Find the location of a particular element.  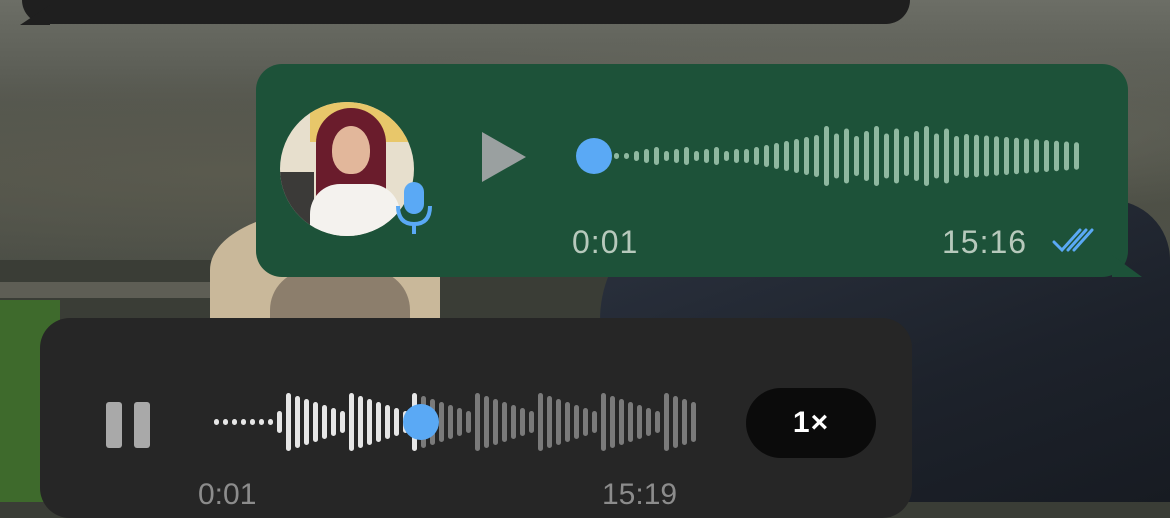

playback-speed-label: 1× is located at coordinates (811, 422).